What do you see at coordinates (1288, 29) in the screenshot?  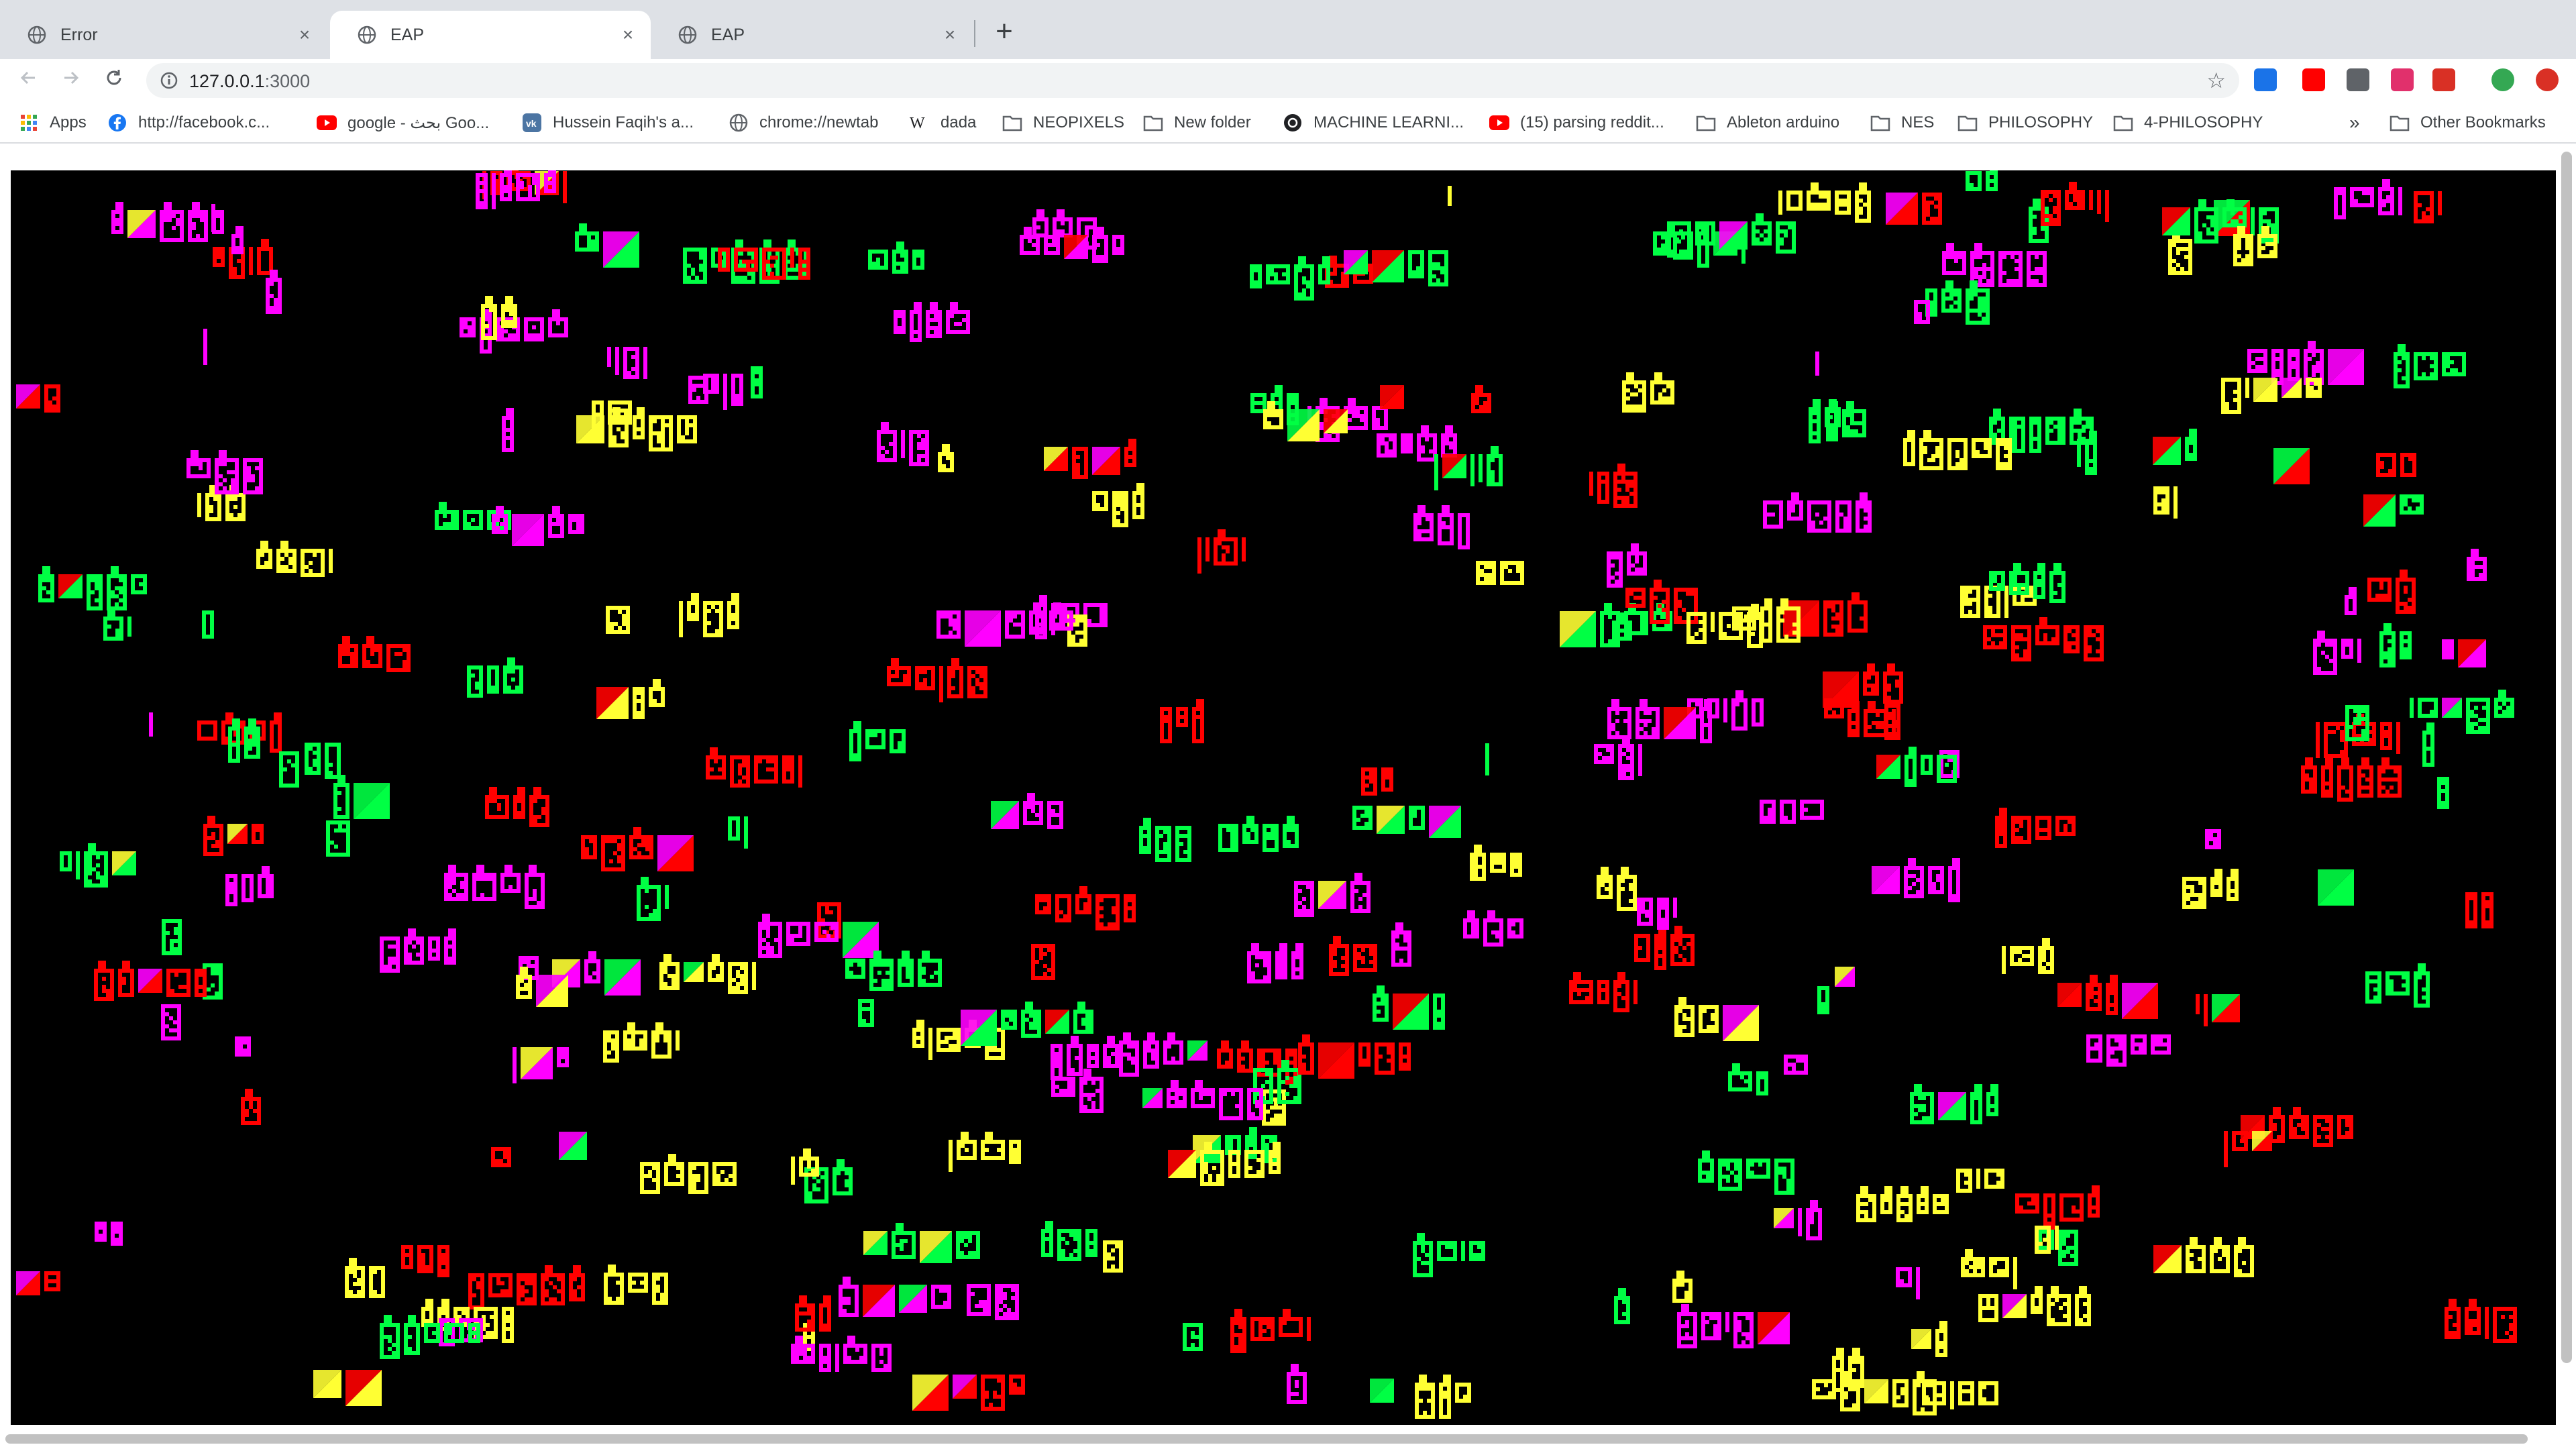 I see `tab-strip: Error × EAP × EAP × +` at bounding box center [1288, 29].